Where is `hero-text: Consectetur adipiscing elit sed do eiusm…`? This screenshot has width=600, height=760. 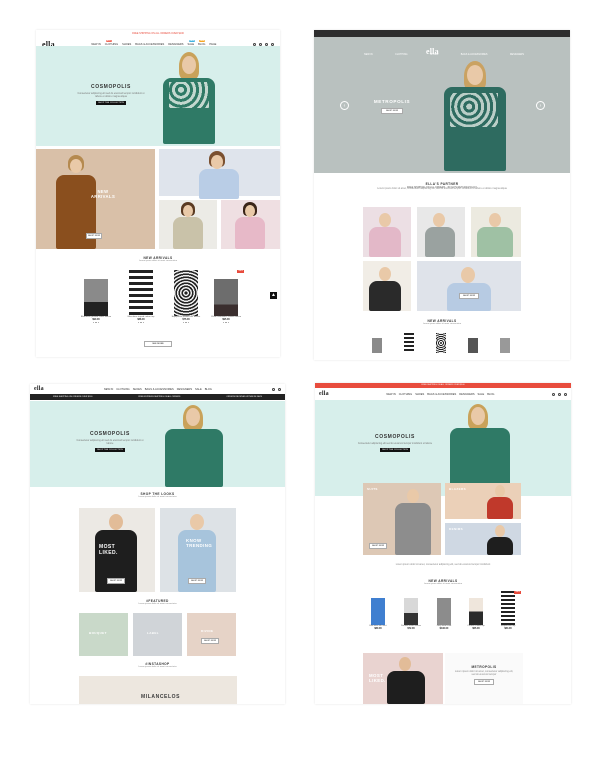
hero-text: Consectetur adipiscing elit sed do eiusm… is located at coordinates (395, 443).